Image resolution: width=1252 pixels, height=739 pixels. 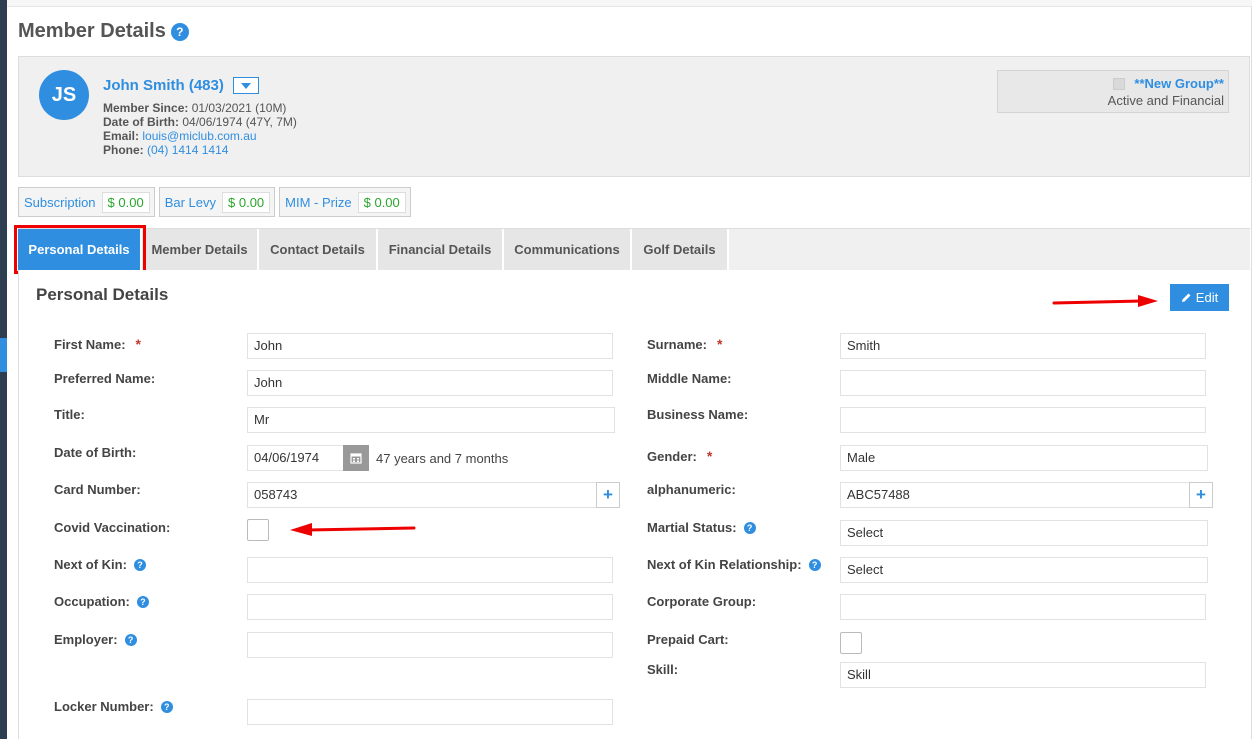 I want to click on avatar: JS, so click(x=64, y=95).